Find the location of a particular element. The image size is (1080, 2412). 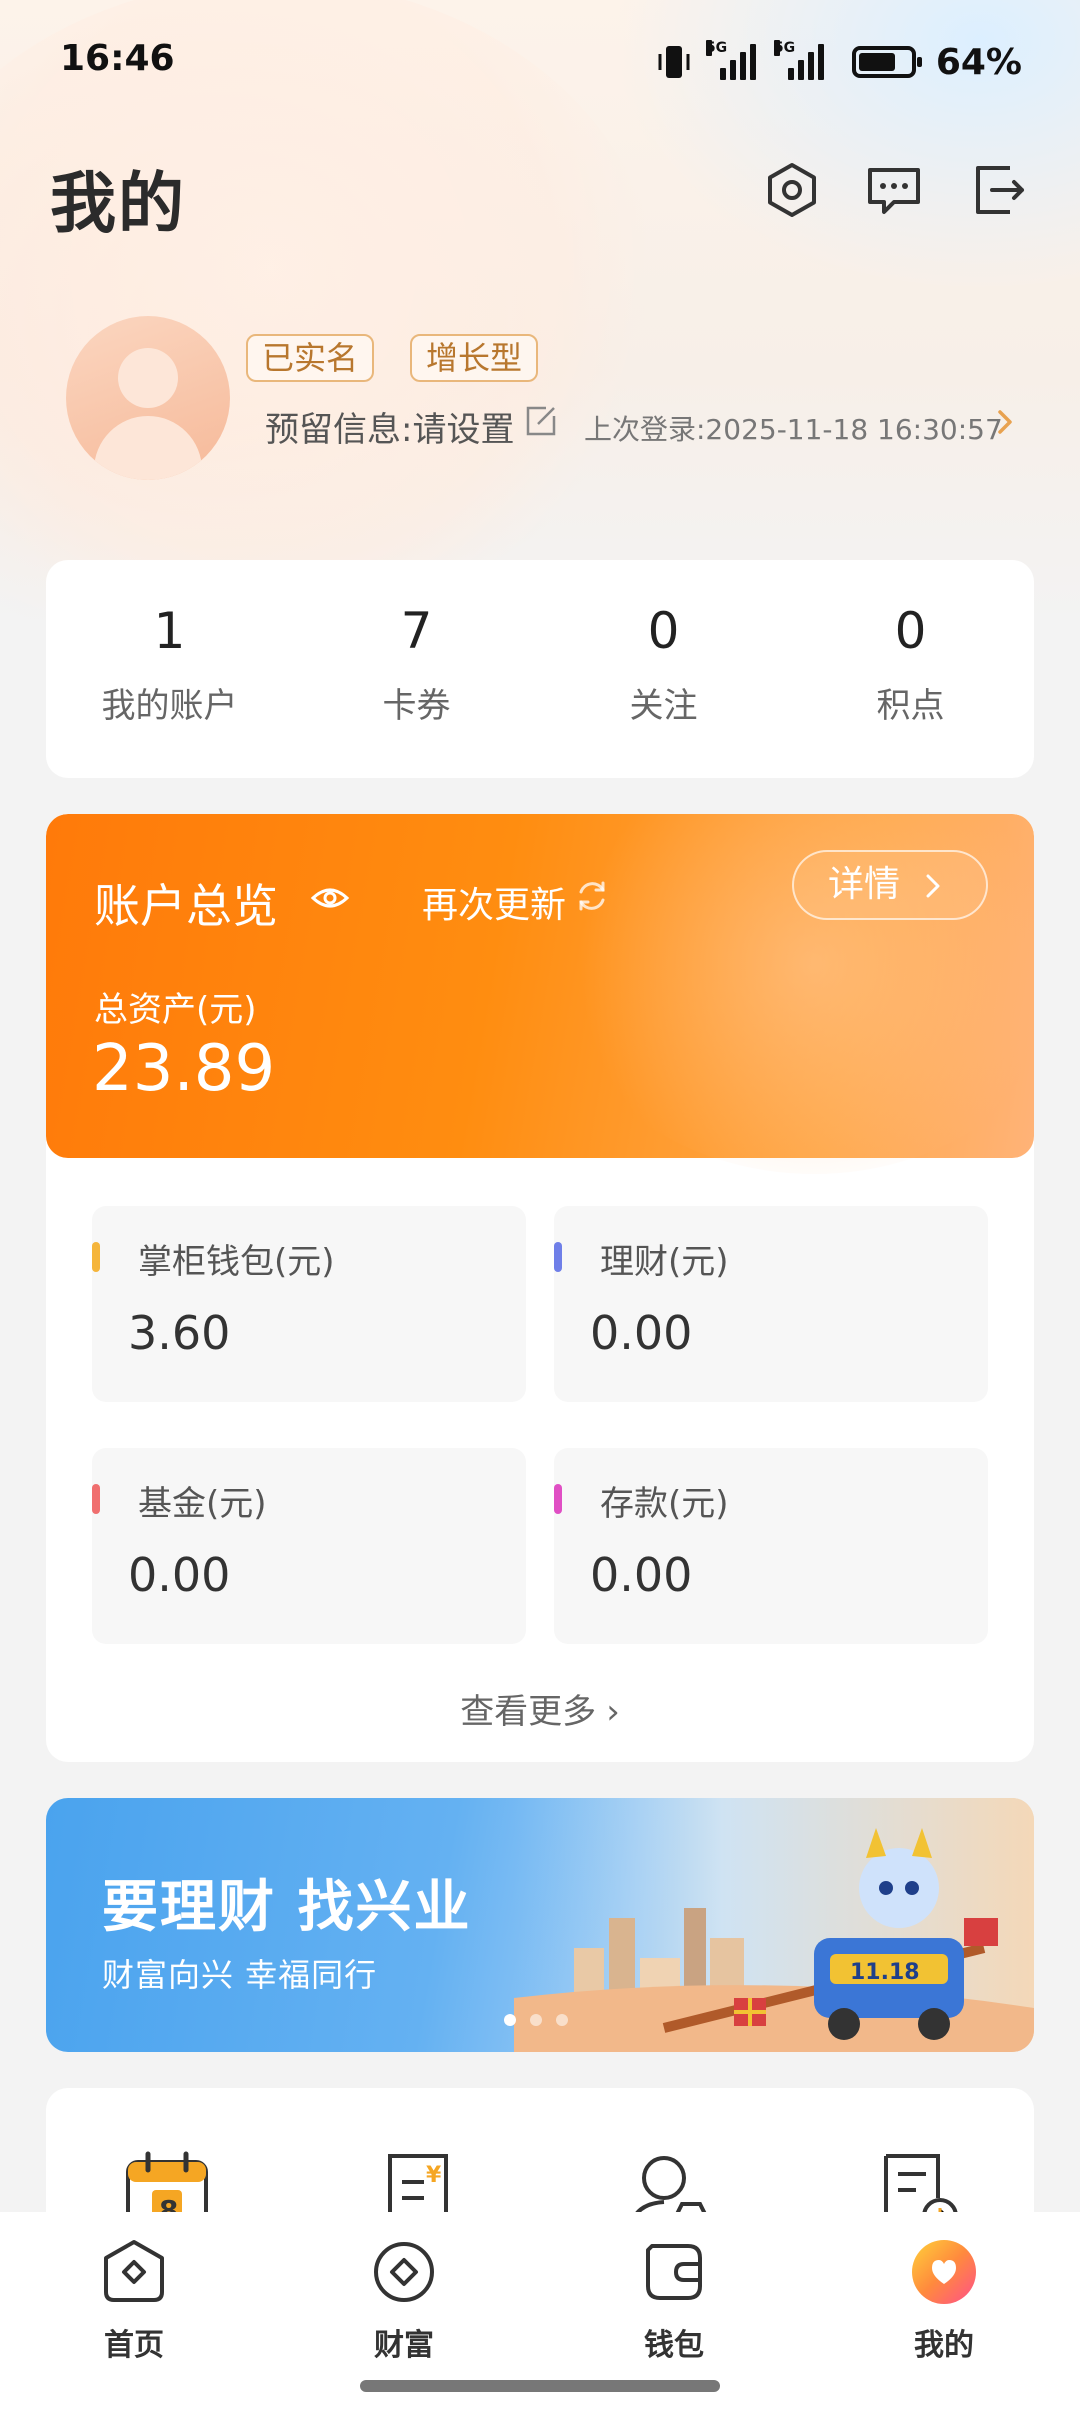

signal-icon: 5G is located at coordinates (730, 60).